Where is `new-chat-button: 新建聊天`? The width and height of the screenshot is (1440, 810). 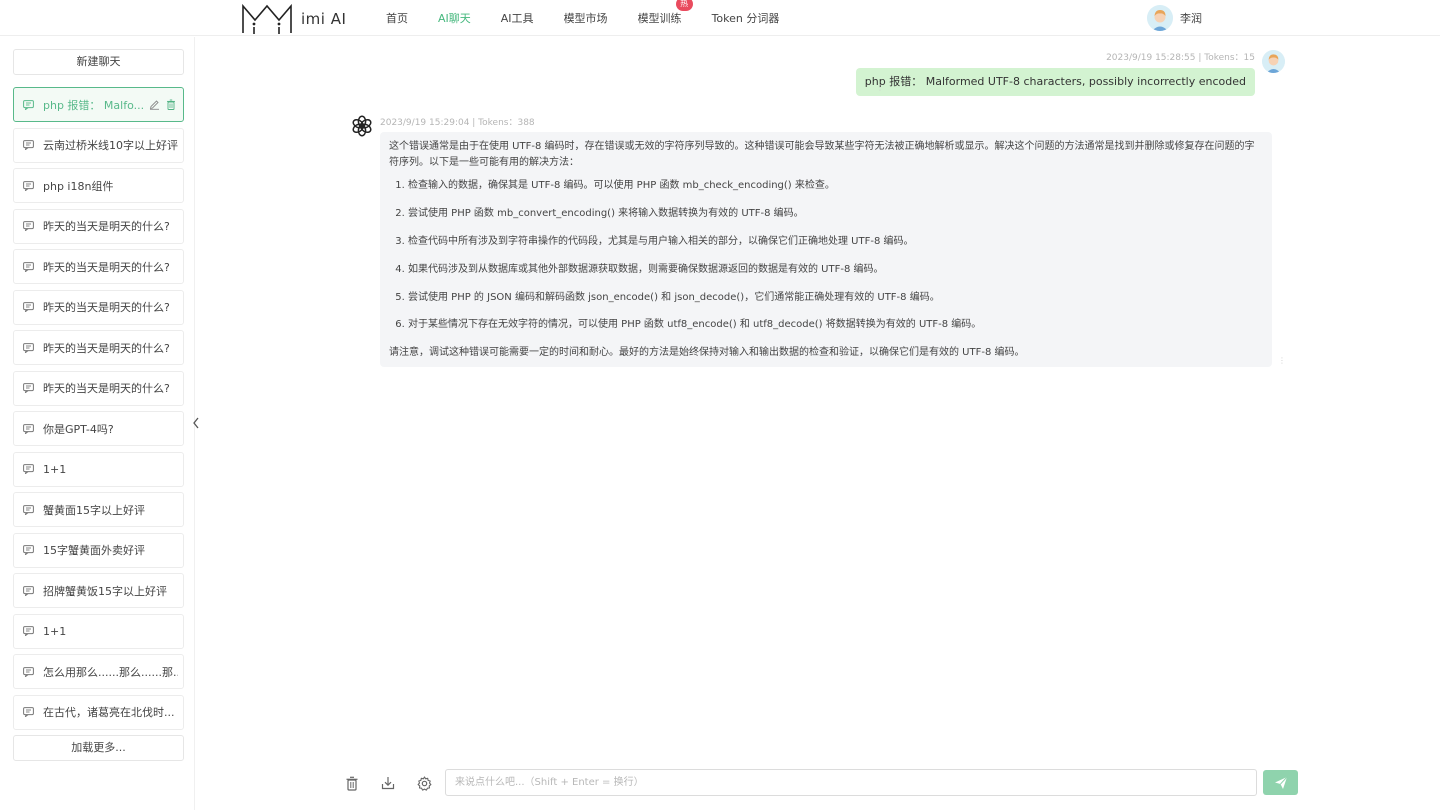
new-chat-button: 新建聊天 is located at coordinates (98, 62).